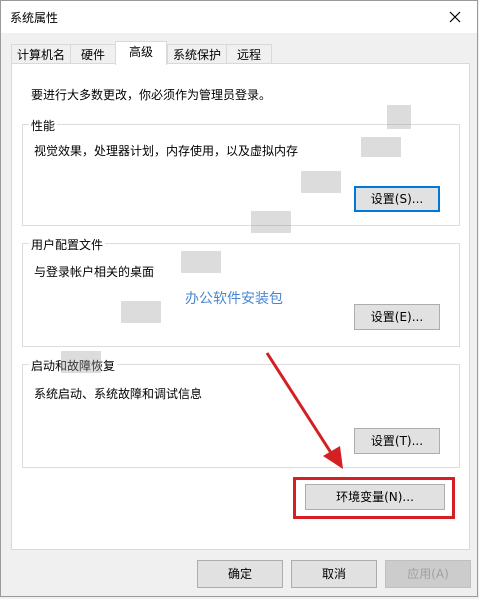 Image resolution: width=479 pixels, height=599 pixels. I want to click on tab-advanced: 高级, so click(141, 53).